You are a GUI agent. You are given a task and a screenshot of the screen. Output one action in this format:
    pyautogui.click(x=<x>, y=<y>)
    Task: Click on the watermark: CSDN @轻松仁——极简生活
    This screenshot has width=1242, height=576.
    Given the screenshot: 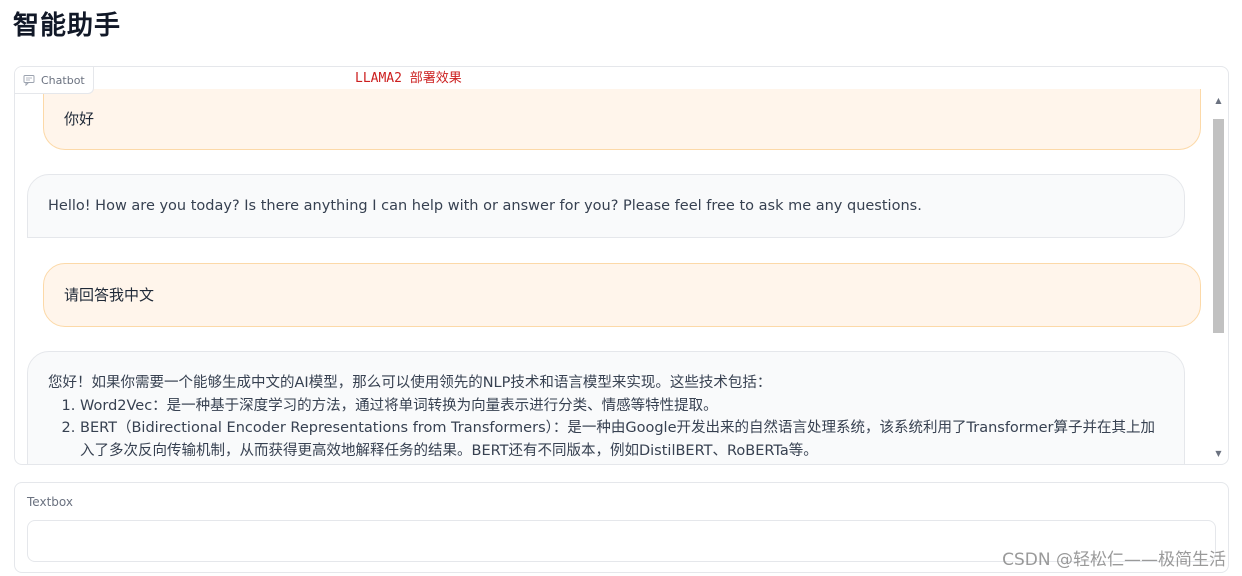 What is the action you would take?
    pyautogui.click(x=1114, y=560)
    